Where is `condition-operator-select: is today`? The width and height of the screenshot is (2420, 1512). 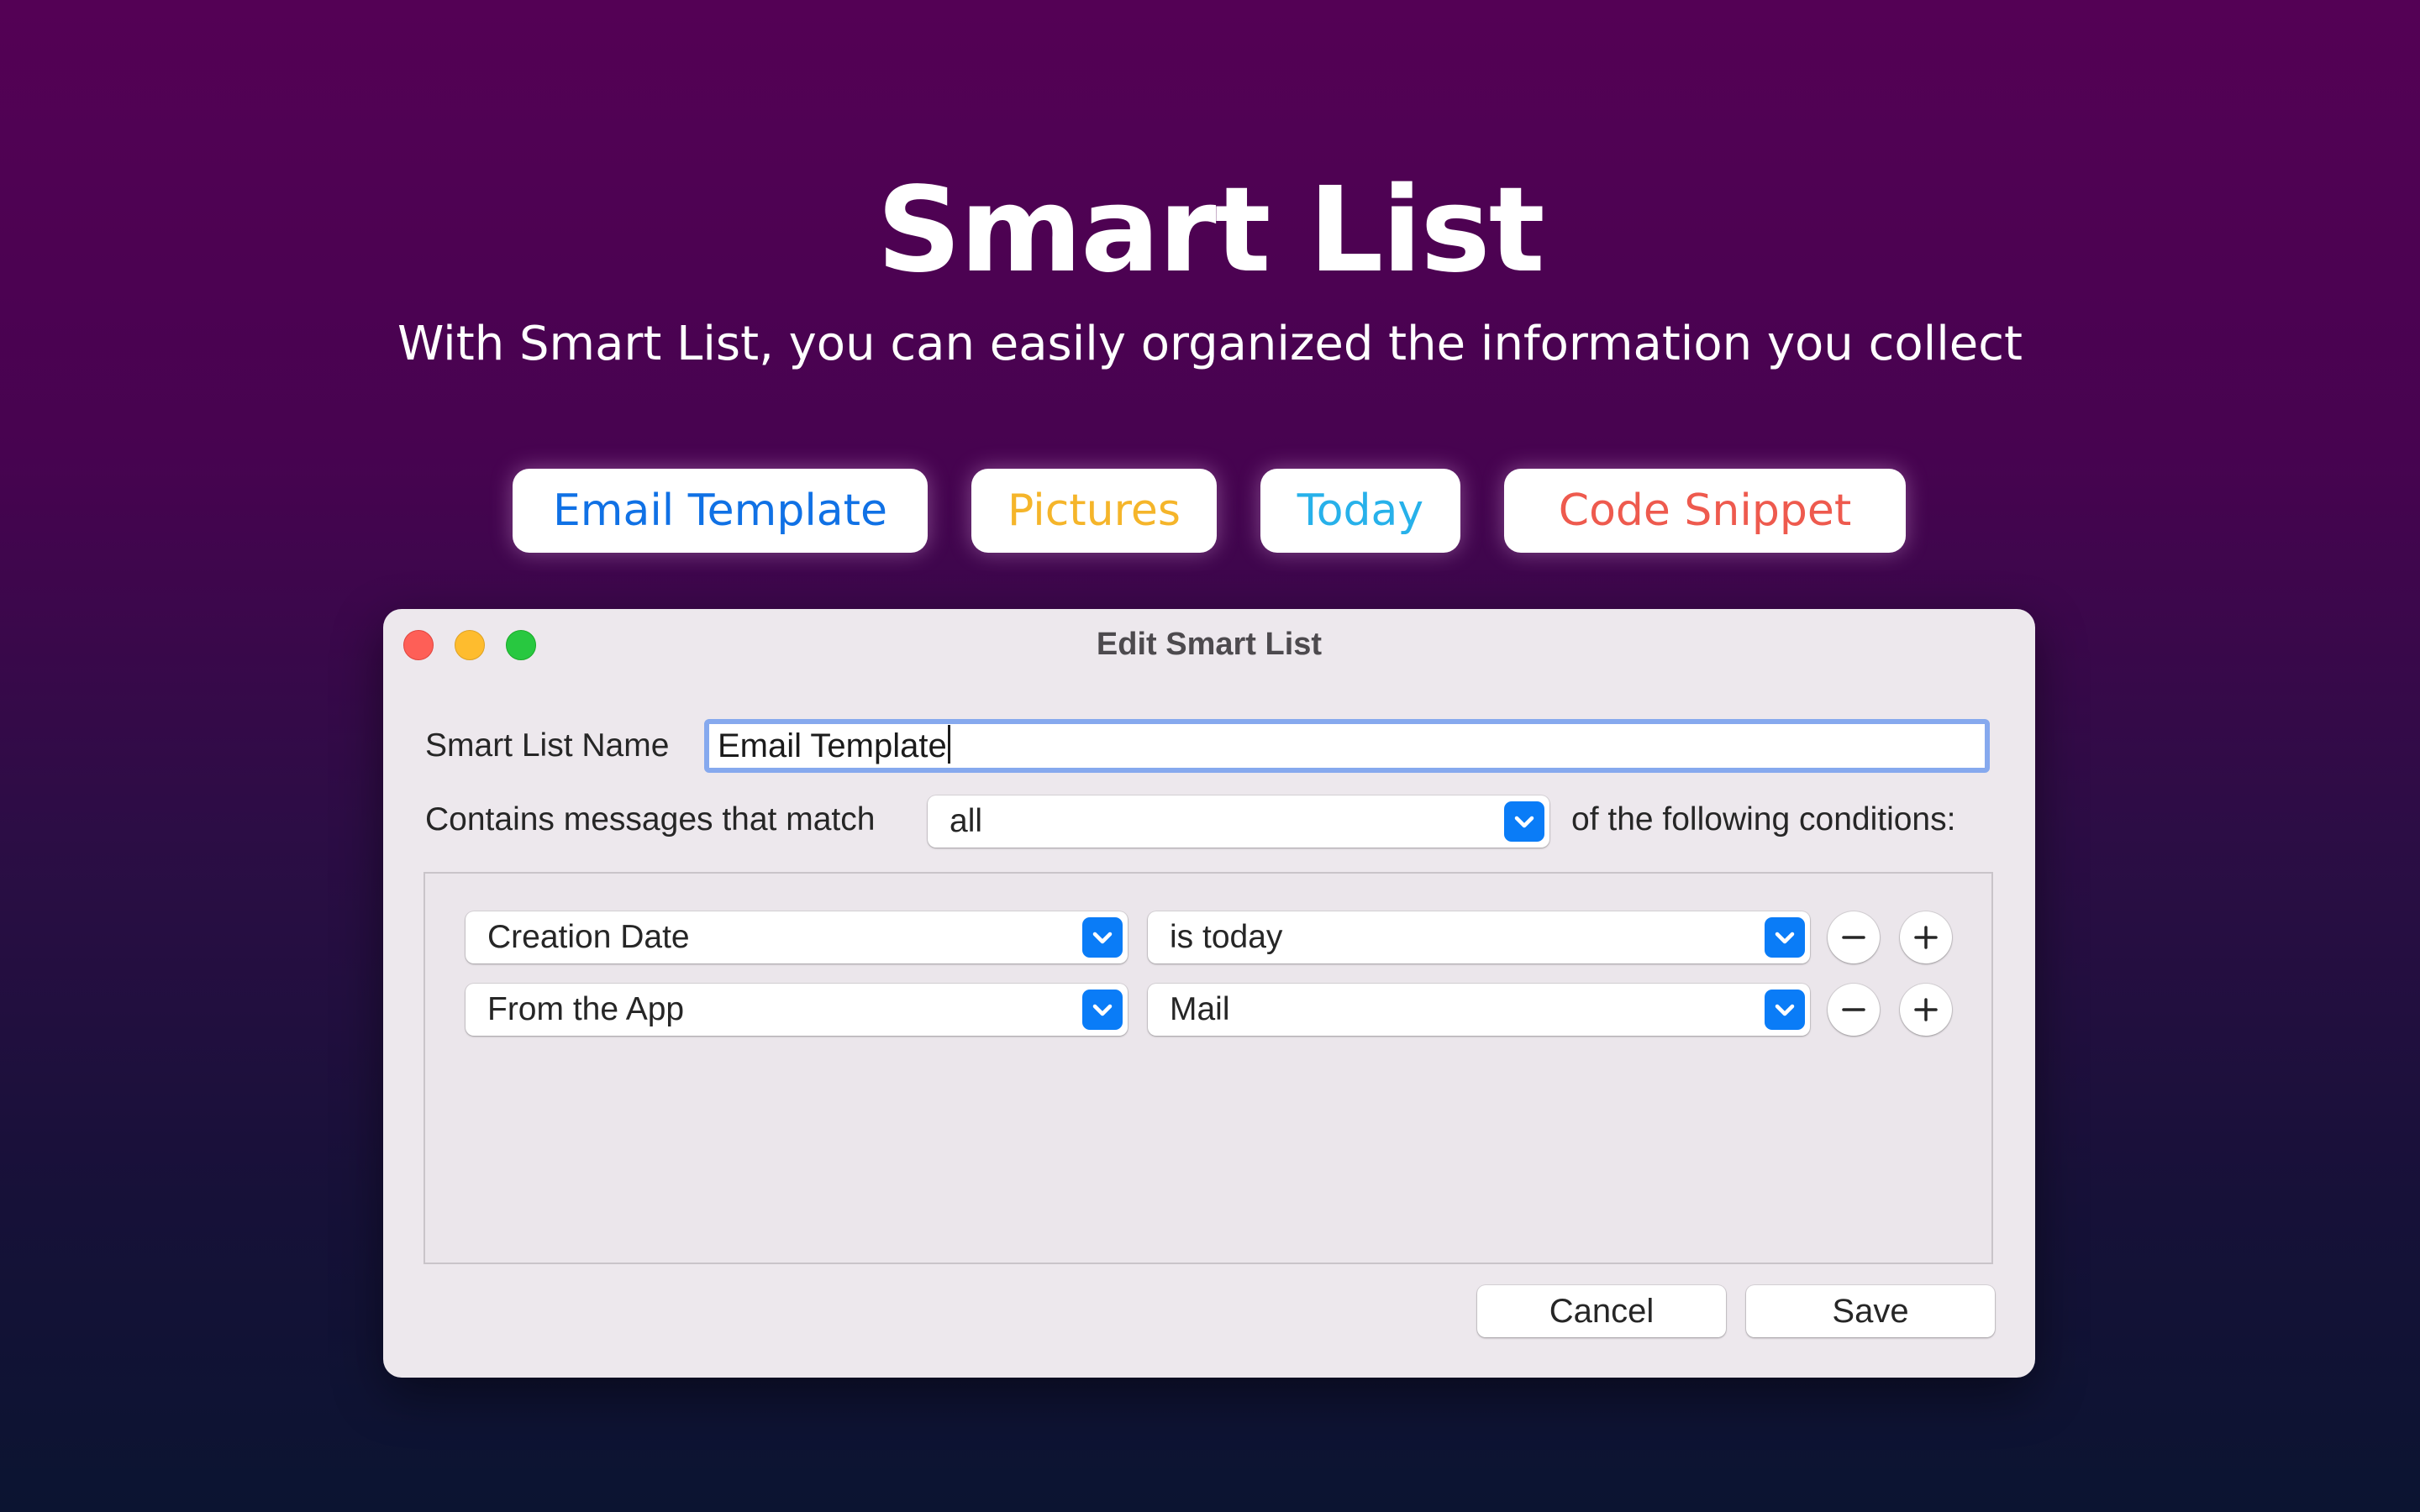
condition-operator-select: is today is located at coordinates (1479, 937).